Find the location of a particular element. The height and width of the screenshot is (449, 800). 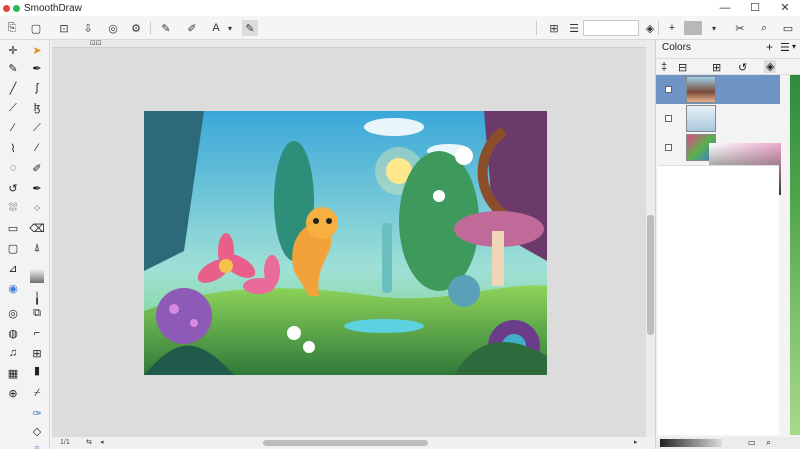

new-file-icon: ⎘ is located at coordinates (12, 28).